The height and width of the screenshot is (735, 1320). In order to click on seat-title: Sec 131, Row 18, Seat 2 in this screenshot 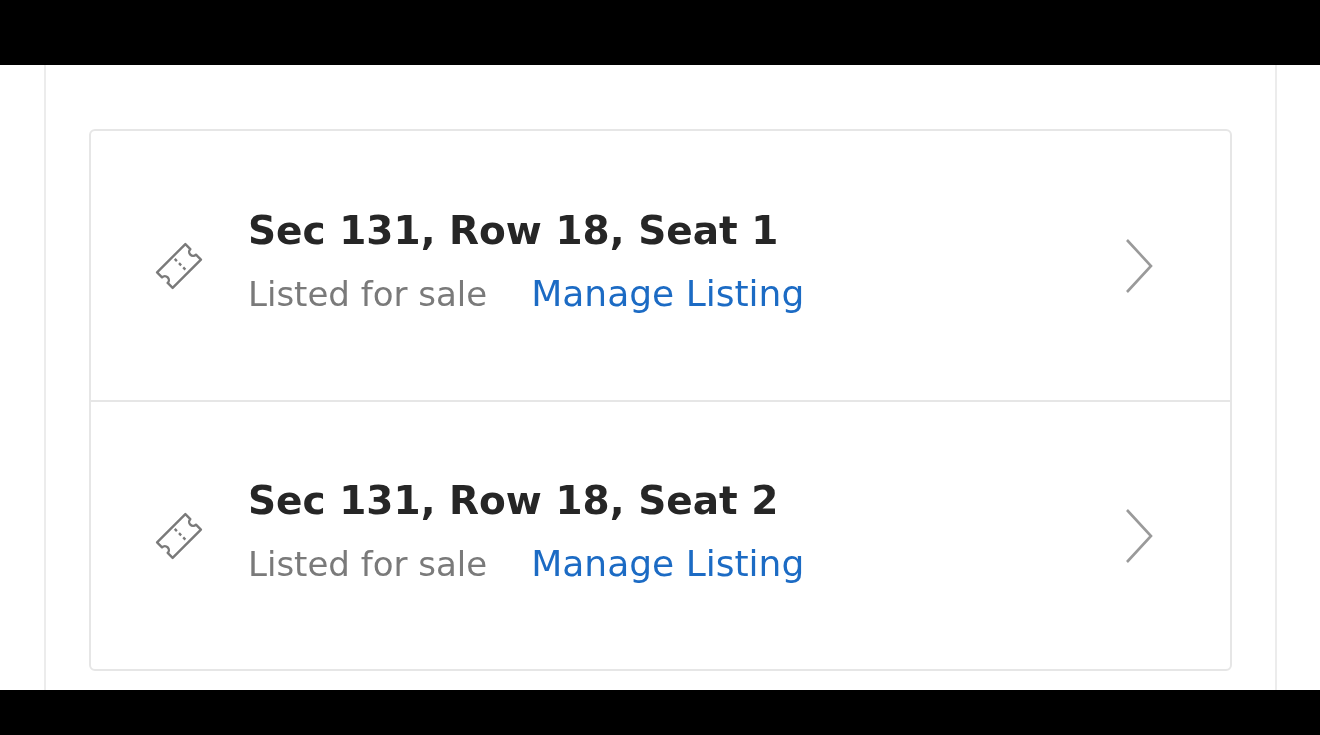, I will do `click(514, 501)`.